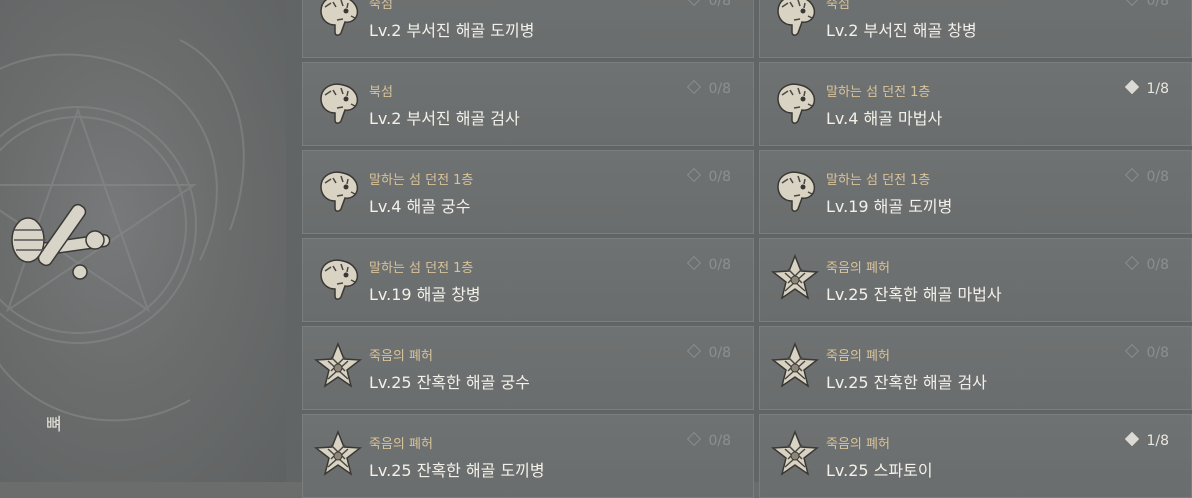 This screenshot has width=1192, height=498. Describe the element at coordinates (452, 30) in the screenshot. I see `monster-name: Lv.2 부서진 해골 도끼병` at that location.